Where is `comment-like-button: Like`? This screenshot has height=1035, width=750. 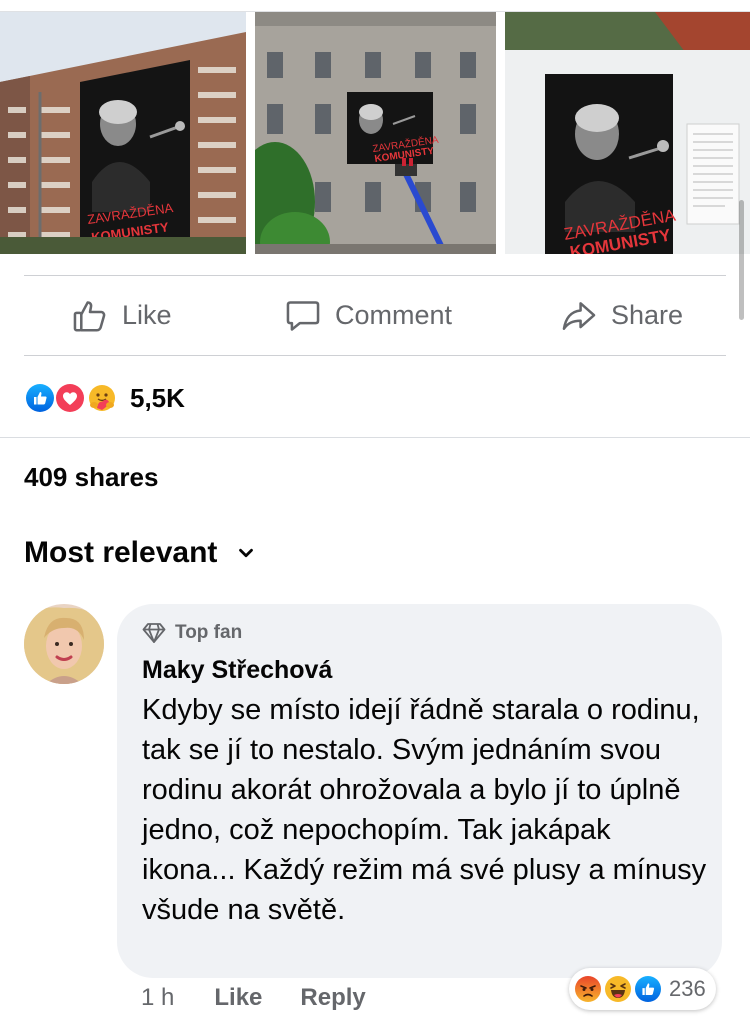
comment-like-button: Like is located at coordinates (238, 998).